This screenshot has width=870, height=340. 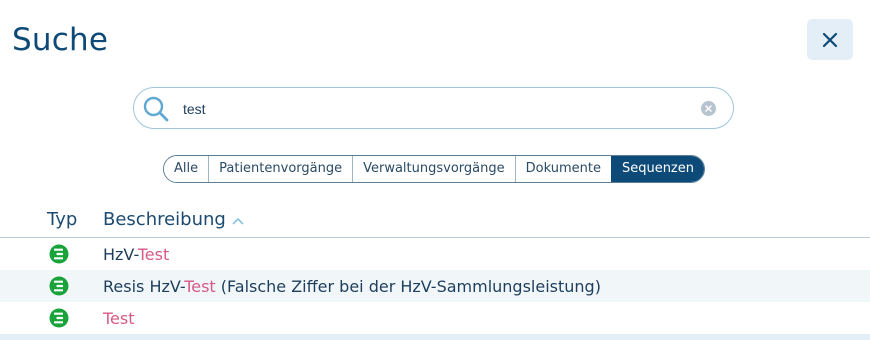 I want to click on clear-x-icon, so click(x=708, y=108).